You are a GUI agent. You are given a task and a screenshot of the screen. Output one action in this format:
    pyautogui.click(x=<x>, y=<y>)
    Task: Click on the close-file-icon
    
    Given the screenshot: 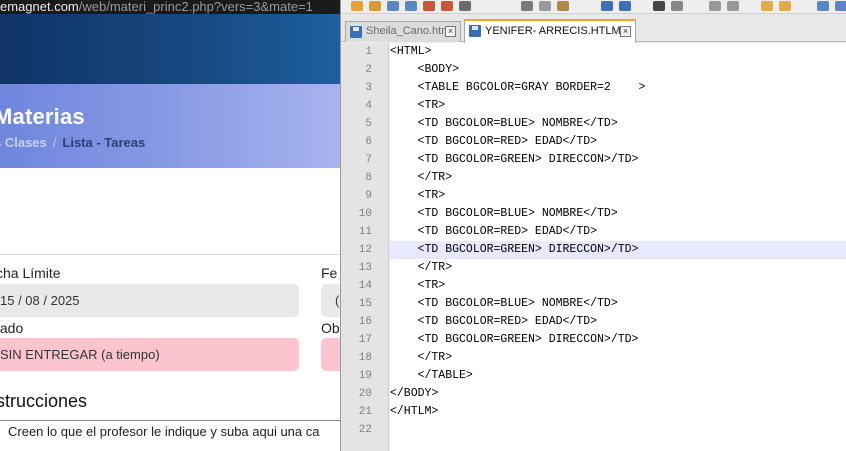 What is the action you would take?
    pyautogui.click(x=429, y=6)
    